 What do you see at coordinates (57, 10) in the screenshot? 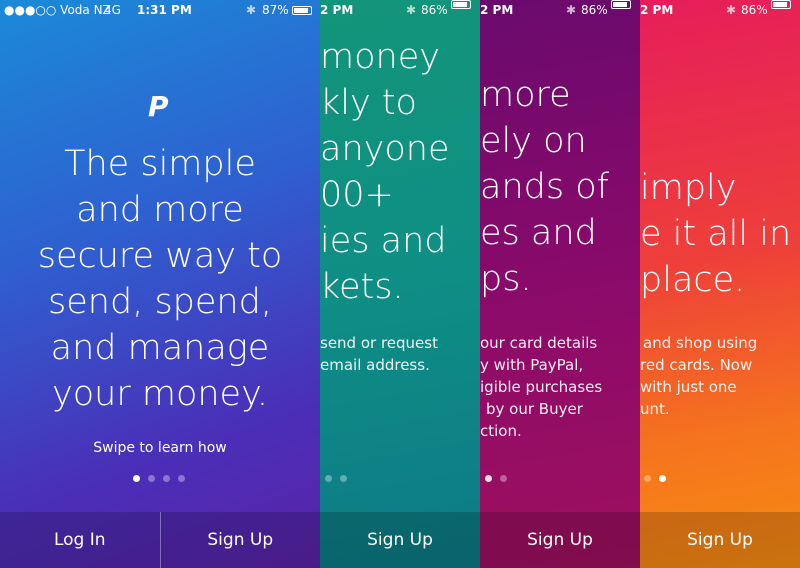
I see `carrier: ●●●○○ Voda NZ` at bounding box center [57, 10].